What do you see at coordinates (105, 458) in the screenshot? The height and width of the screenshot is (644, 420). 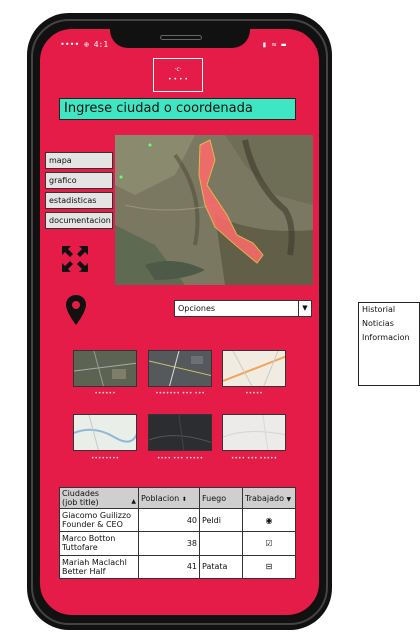 I see `basemap-label: ••••••••` at bounding box center [105, 458].